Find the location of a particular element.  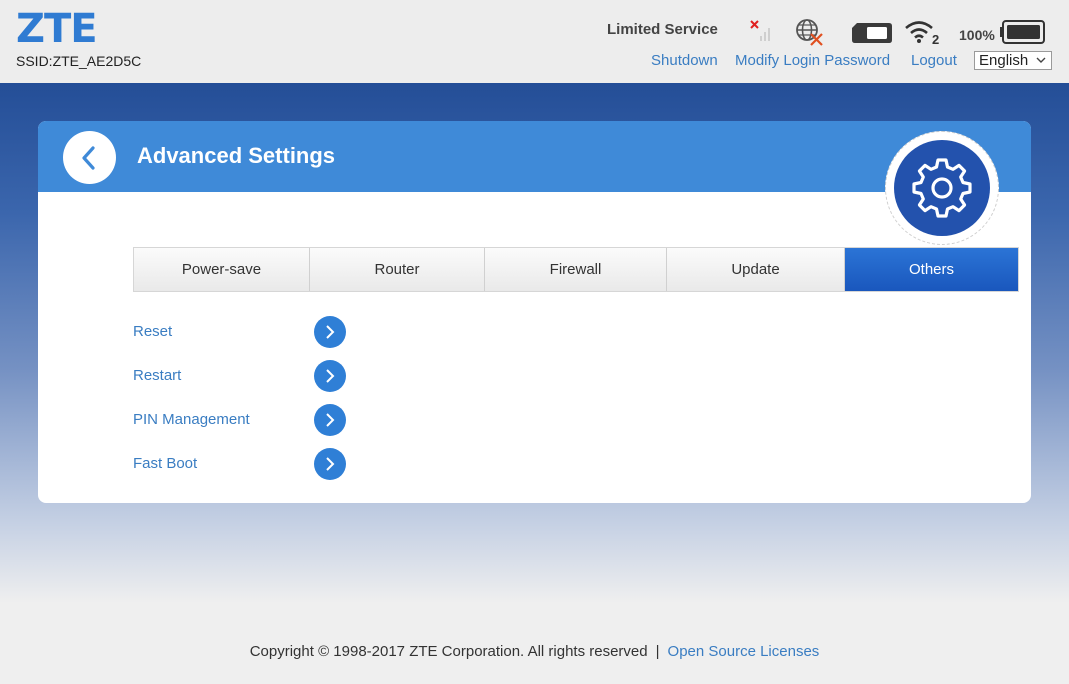

menu-item-label: Reset is located at coordinates (153, 331).